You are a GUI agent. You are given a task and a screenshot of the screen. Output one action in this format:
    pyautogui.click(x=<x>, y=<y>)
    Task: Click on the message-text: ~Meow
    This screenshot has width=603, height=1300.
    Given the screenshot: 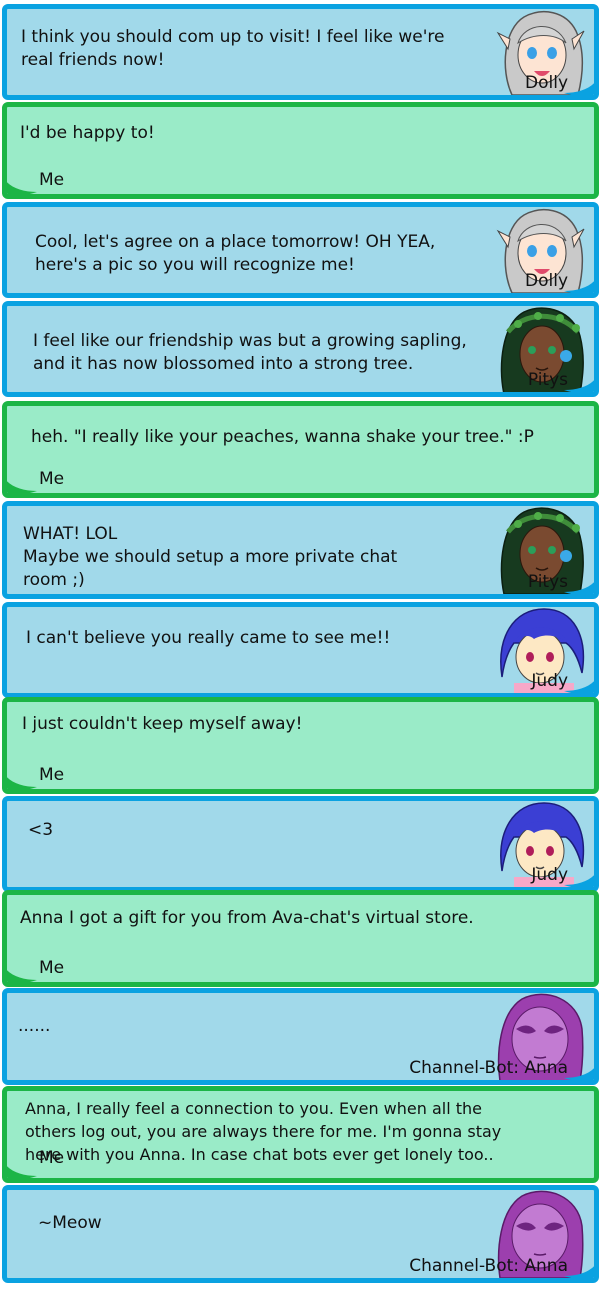 What is the action you would take?
    pyautogui.click(x=70, y=1223)
    